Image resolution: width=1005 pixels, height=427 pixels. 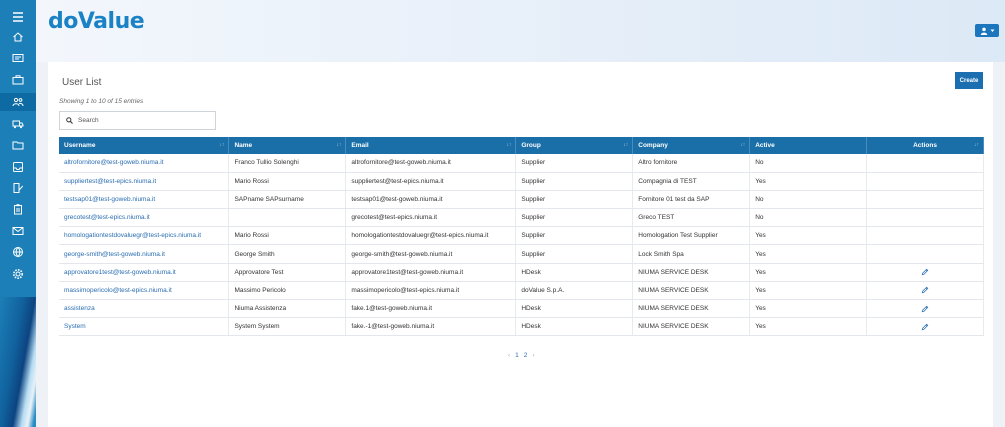 What do you see at coordinates (287, 145) in the screenshot?
I see `column-header-name: Name ↓↑` at bounding box center [287, 145].